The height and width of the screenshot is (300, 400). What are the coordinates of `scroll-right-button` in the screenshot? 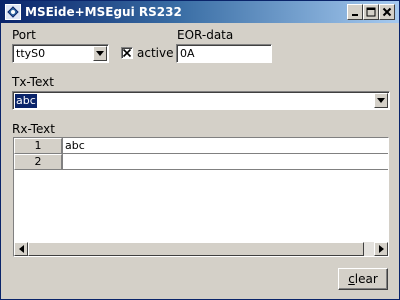 It's located at (381, 249).